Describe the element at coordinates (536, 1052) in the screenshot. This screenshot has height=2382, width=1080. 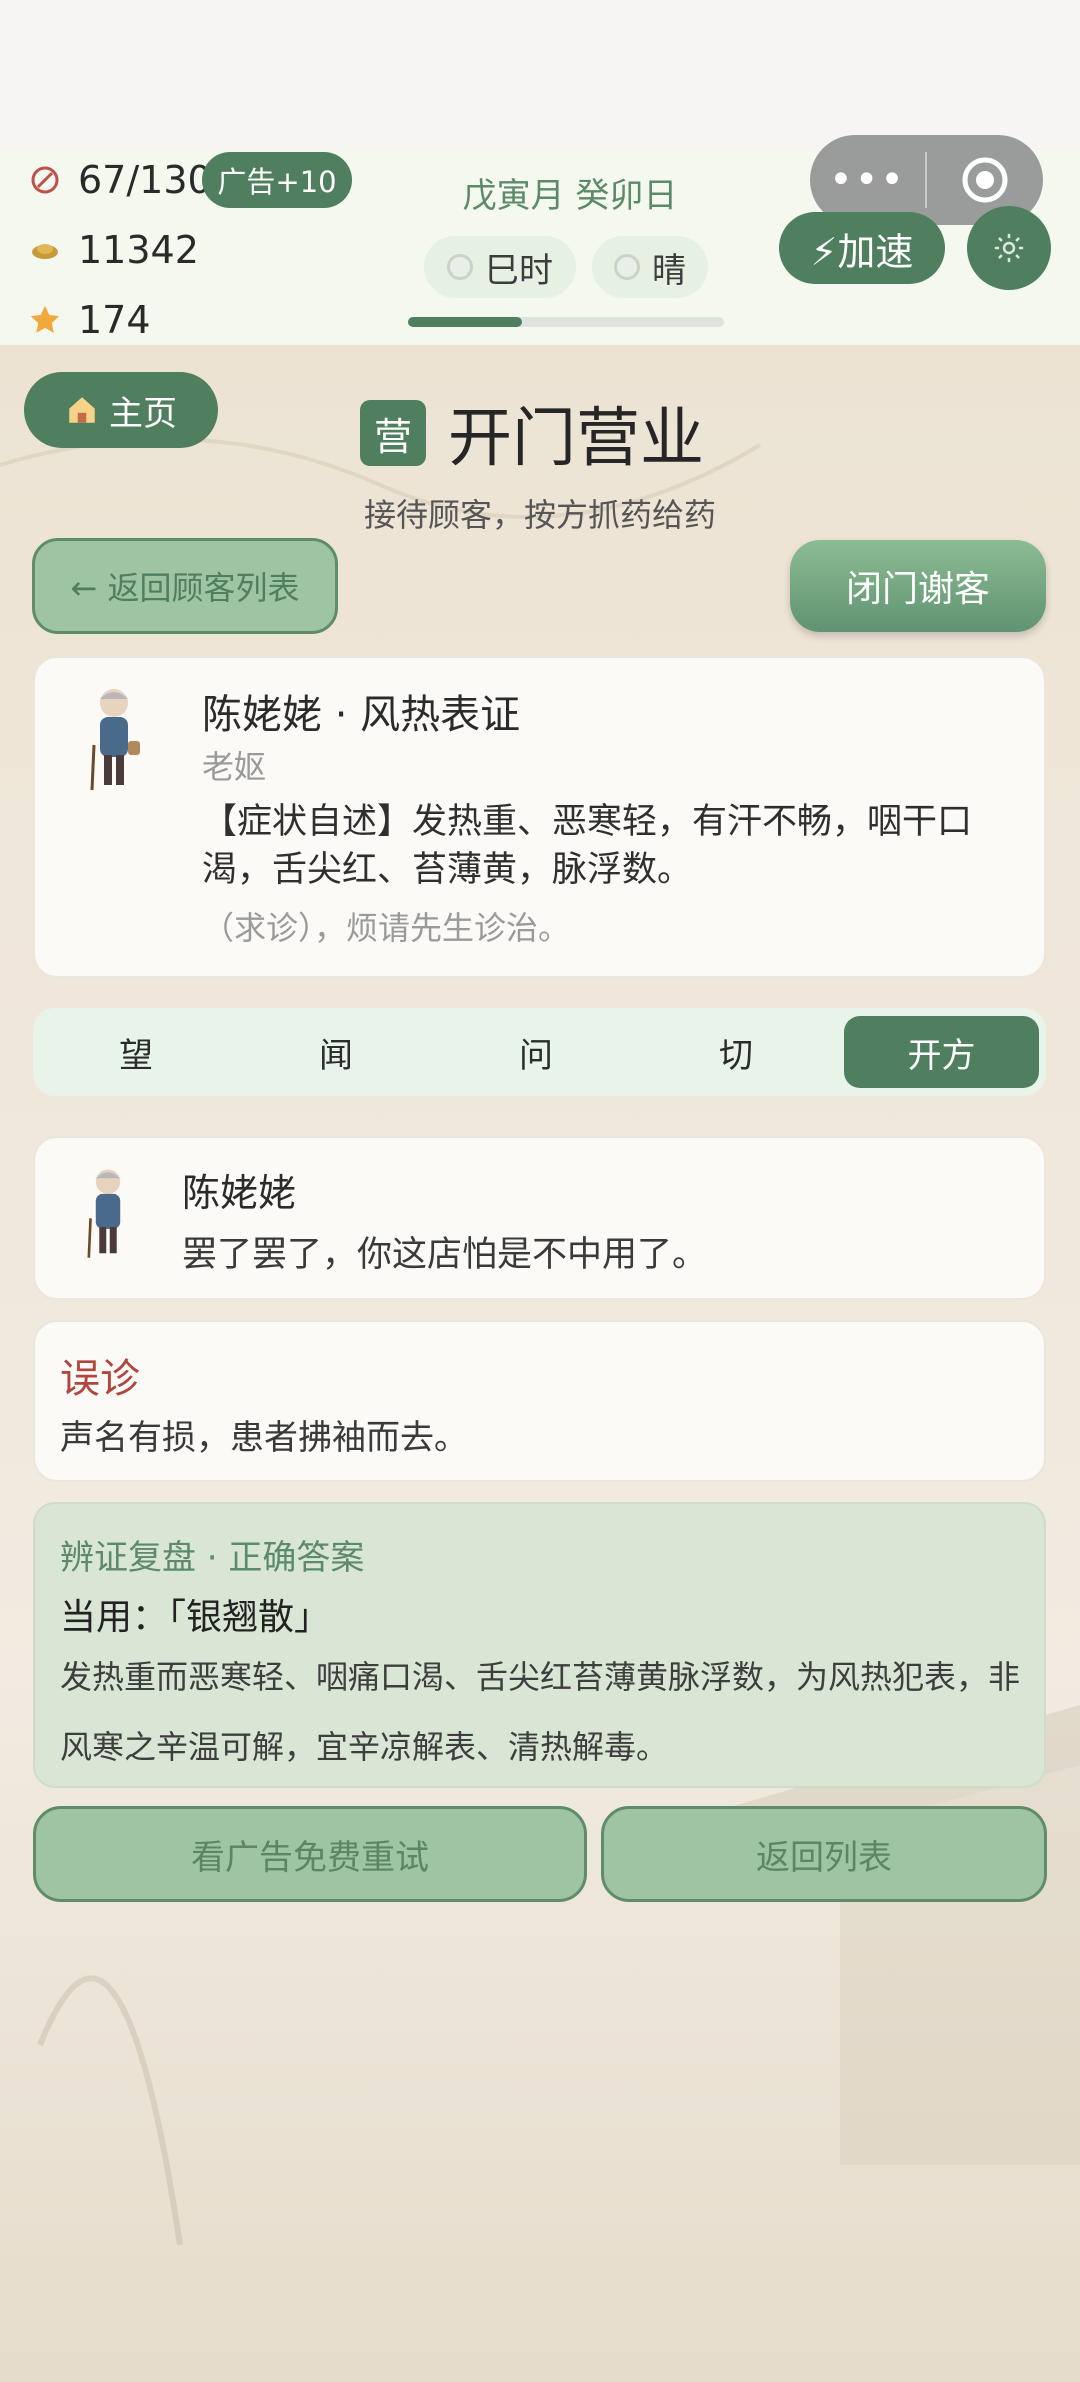
I see `tab-ask: 问` at that location.